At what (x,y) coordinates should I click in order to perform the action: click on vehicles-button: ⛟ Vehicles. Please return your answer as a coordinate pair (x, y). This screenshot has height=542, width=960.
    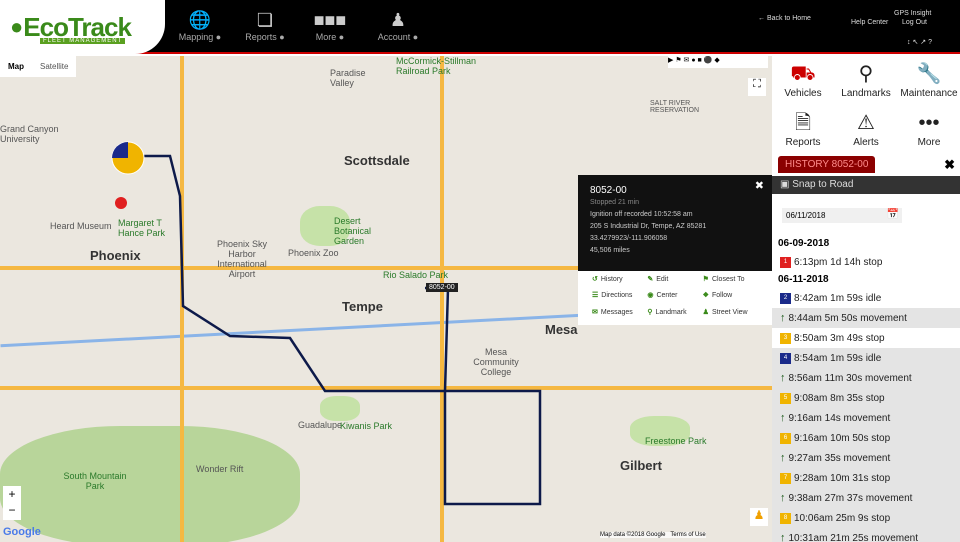
    Looking at the image, I should click on (803, 79).